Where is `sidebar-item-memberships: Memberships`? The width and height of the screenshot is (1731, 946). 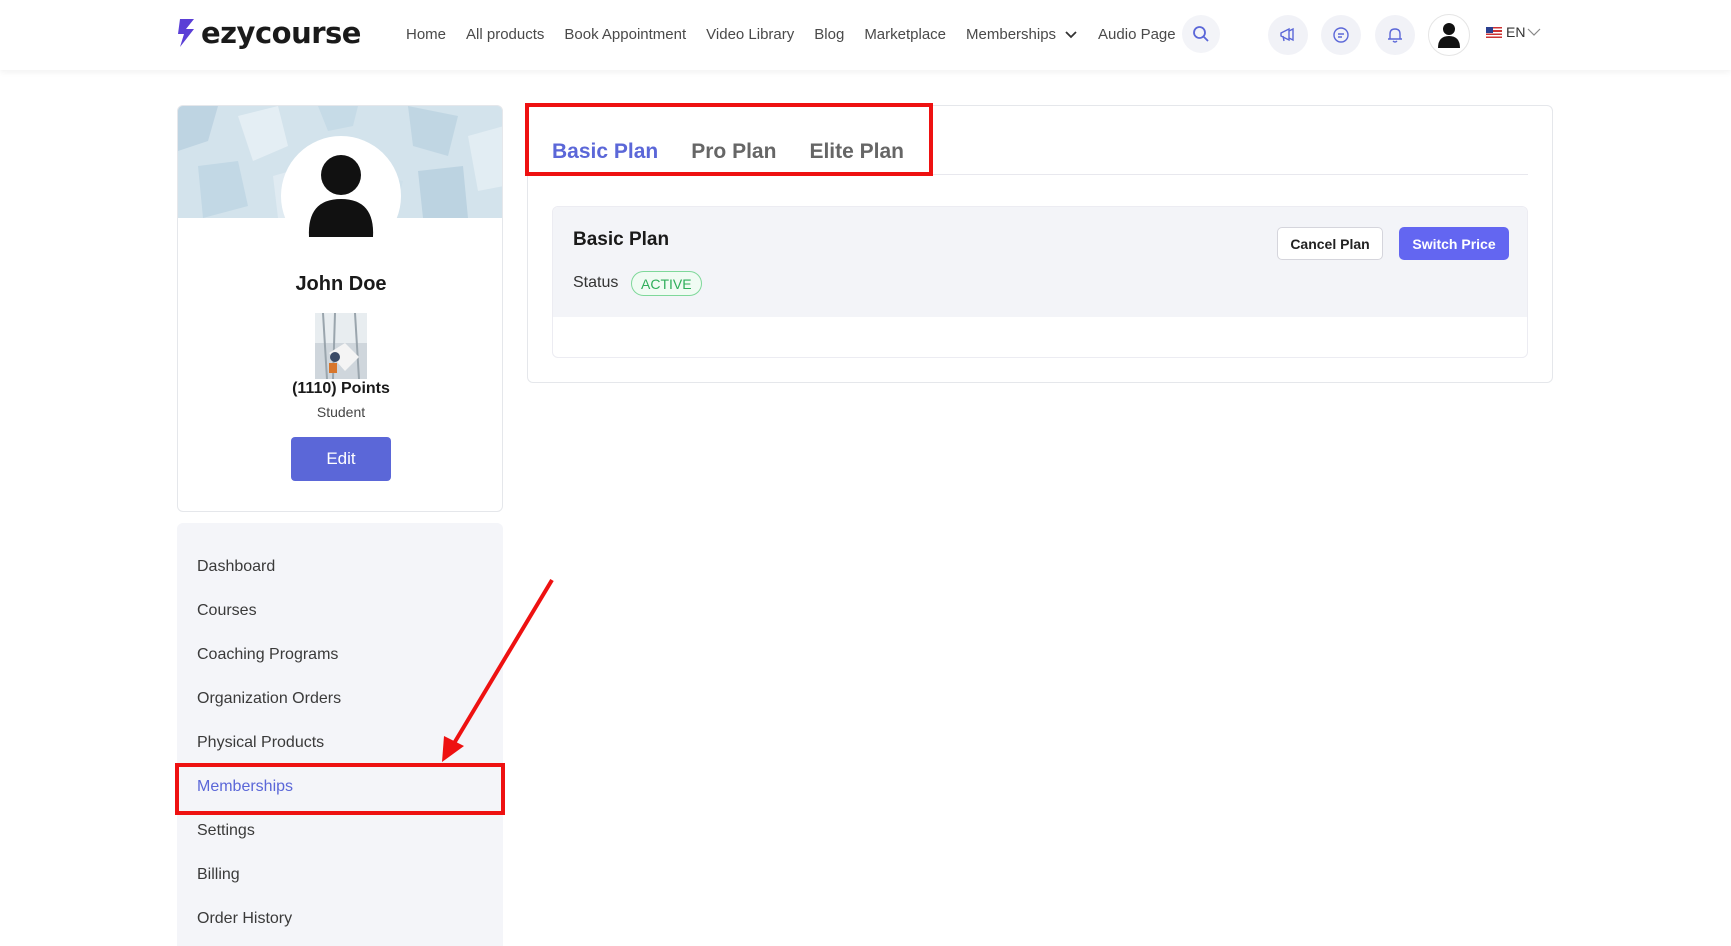
sidebar-item-memberships: Memberships is located at coordinates (245, 787).